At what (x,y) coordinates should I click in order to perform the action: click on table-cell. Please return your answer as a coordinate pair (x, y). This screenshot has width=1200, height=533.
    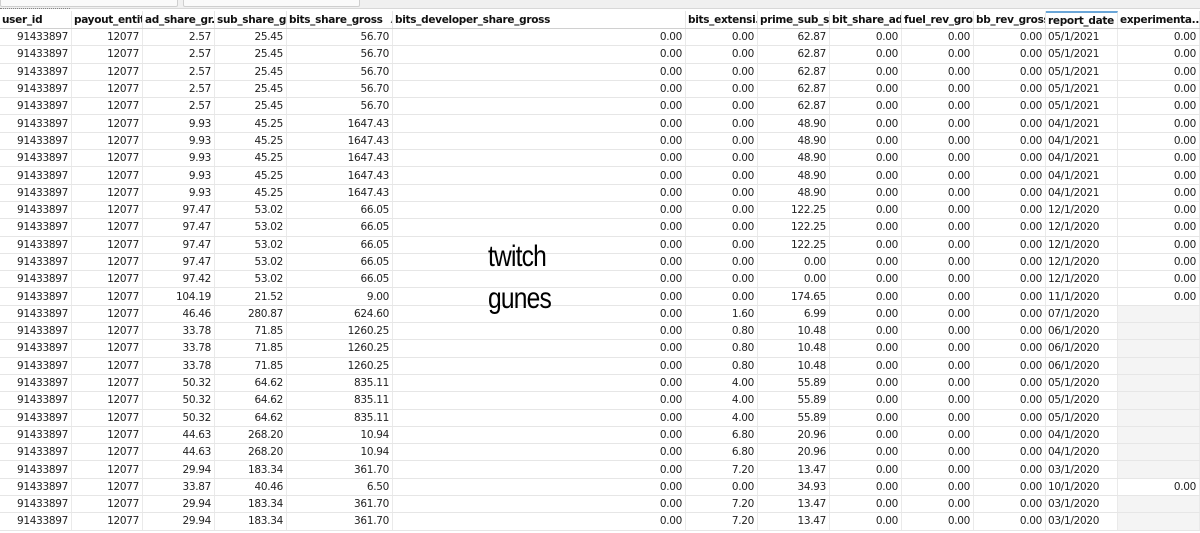
    Looking at the image, I should click on (1159, 469).